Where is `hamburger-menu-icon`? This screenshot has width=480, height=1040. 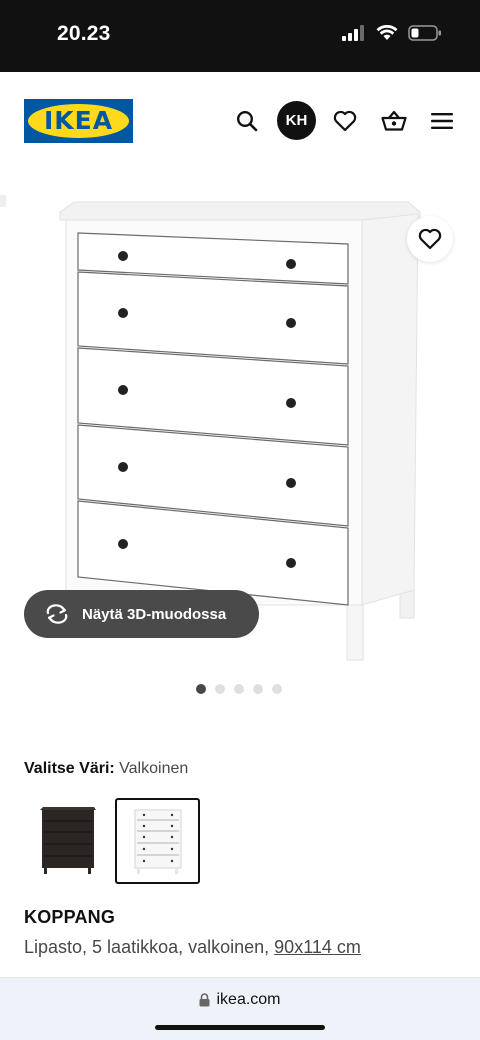
hamburger-menu-icon is located at coordinates (442, 121).